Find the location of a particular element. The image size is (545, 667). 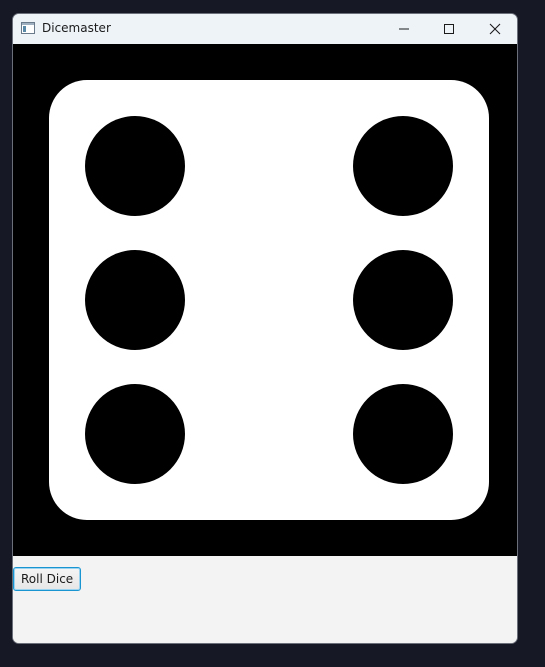

close-button is located at coordinates (494, 29).